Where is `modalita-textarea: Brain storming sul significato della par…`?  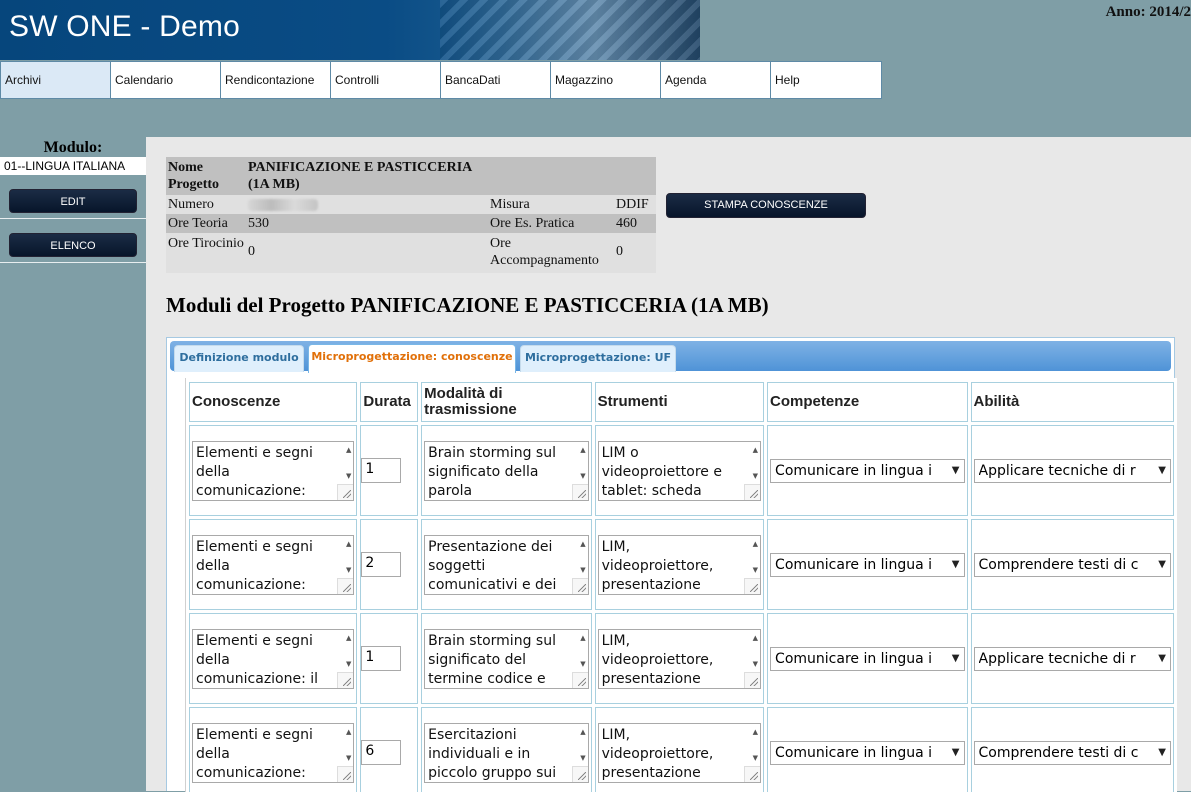 modalita-textarea: Brain storming sul significato della par… is located at coordinates (506, 470).